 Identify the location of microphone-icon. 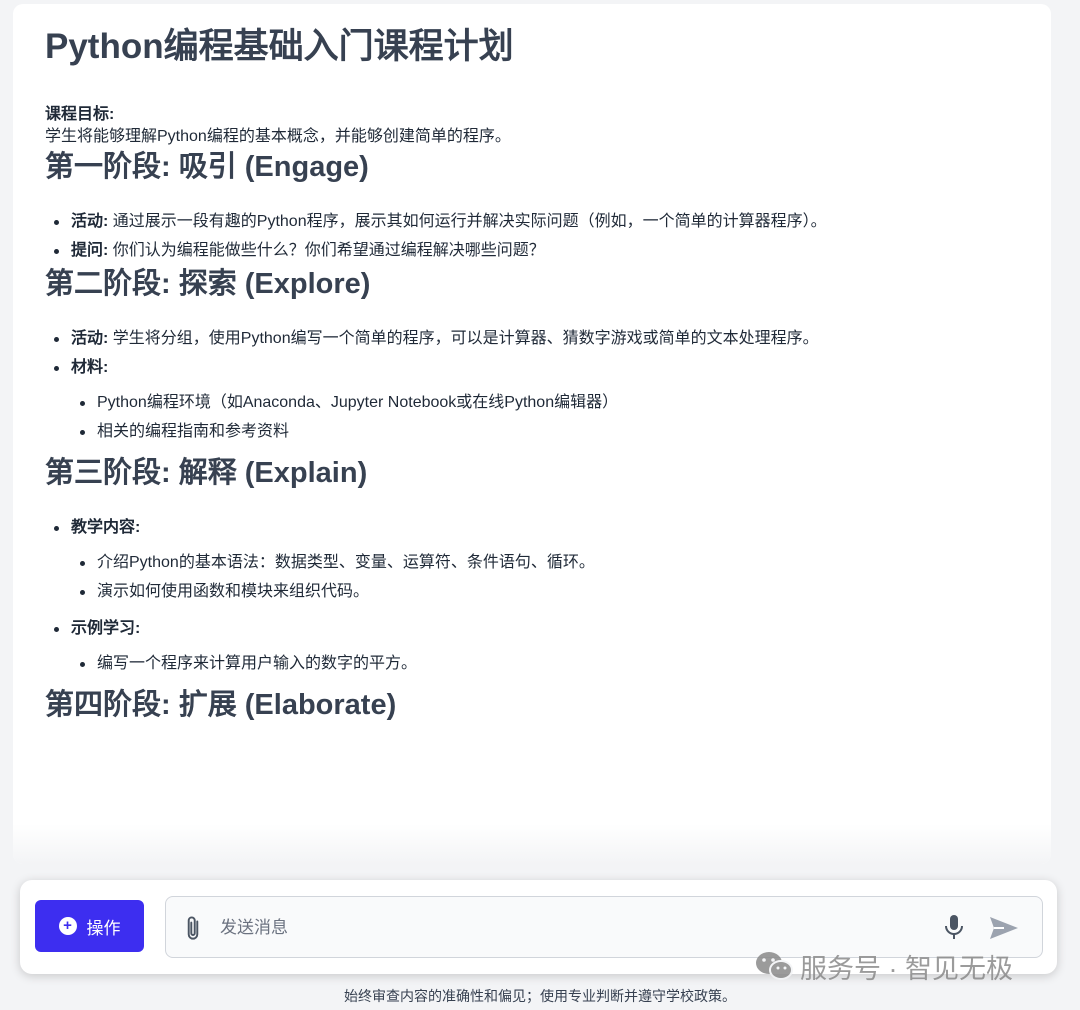
(954, 927).